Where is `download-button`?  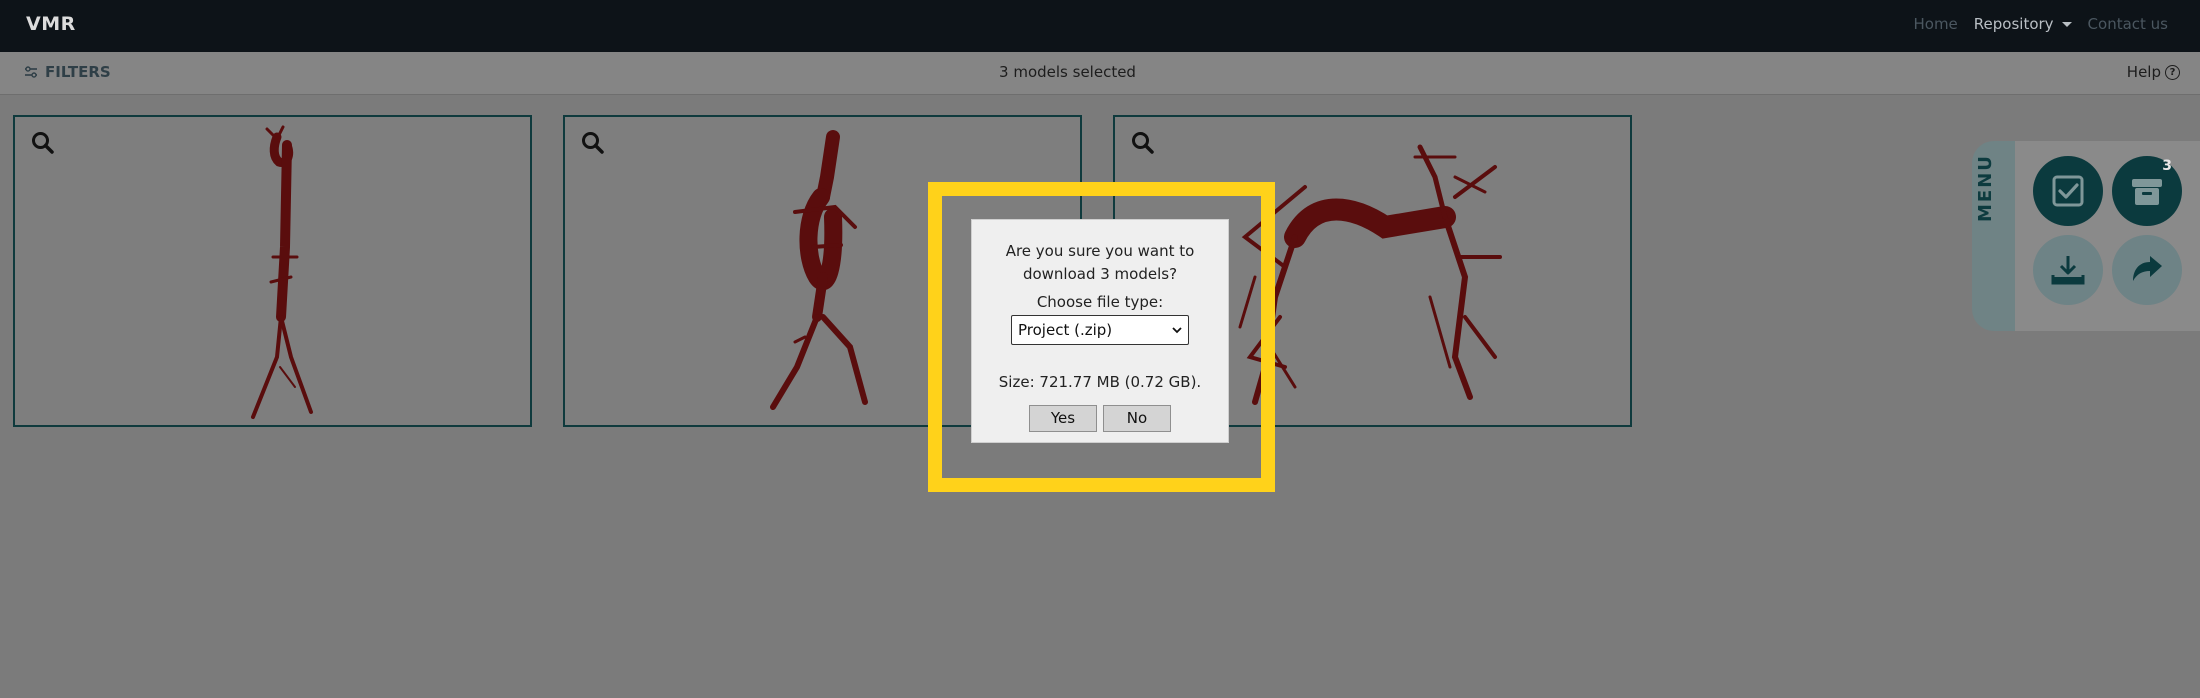
download-button is located at coordinates (2068, 270).